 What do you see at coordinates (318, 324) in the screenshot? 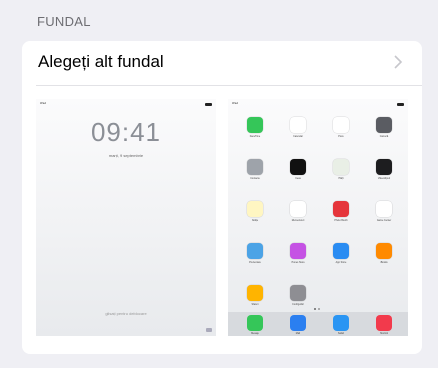
I see `home-dock: Mesaje Mail Safari Muzică` at bounding box center [318, 324].